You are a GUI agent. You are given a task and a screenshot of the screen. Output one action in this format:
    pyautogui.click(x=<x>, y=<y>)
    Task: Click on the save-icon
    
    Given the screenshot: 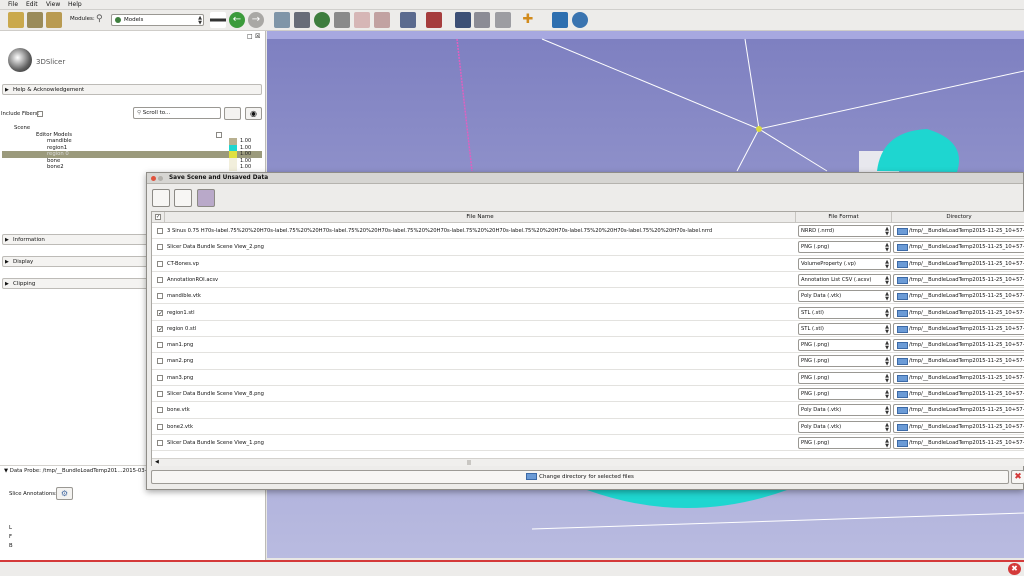 What is the action you would take?
    pyautogui.click(x=54, y=20)
    